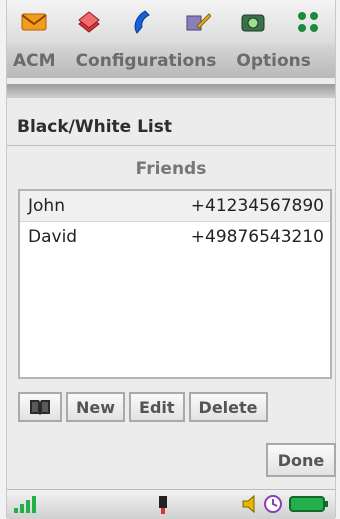  What do you see at coordinates (257, 237) in the screenshot?
I see `contact-number: +49876543210` at bounding box center [257, 237].